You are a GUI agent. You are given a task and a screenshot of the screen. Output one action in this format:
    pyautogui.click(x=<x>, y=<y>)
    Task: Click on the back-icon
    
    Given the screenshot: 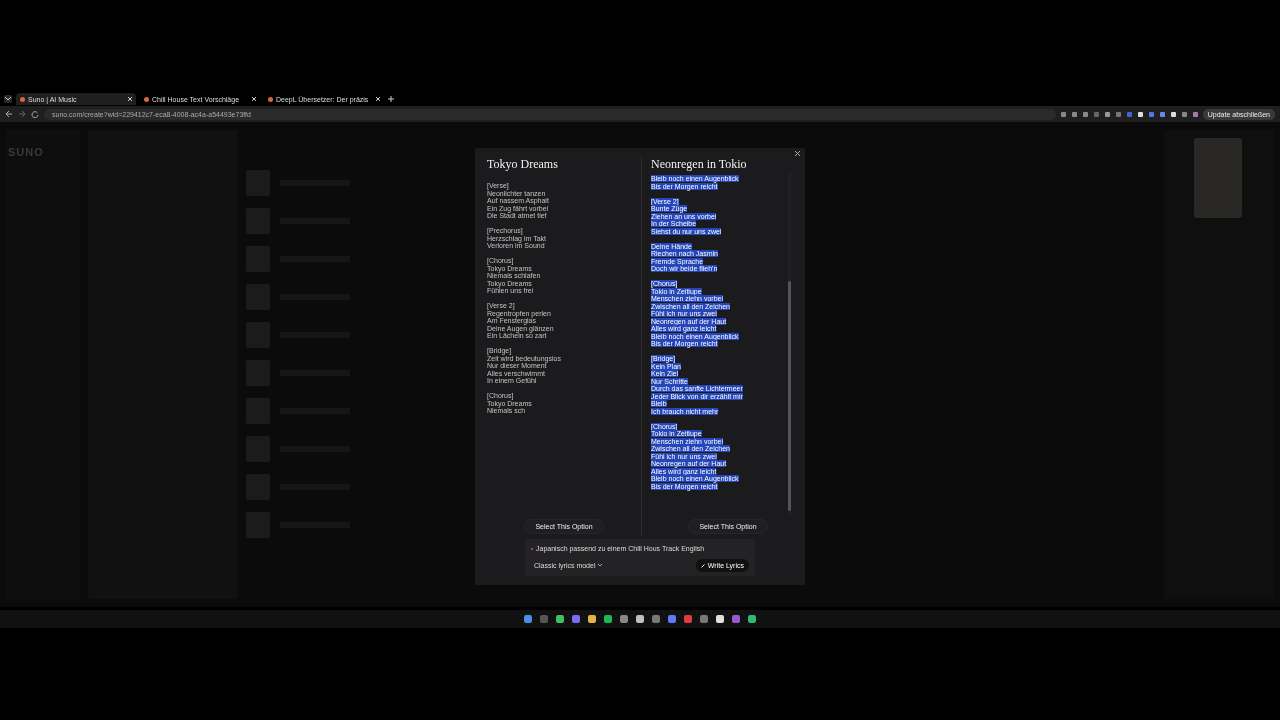 What is the action you would take?
    pyautogui.click(x=9, y=114)
    